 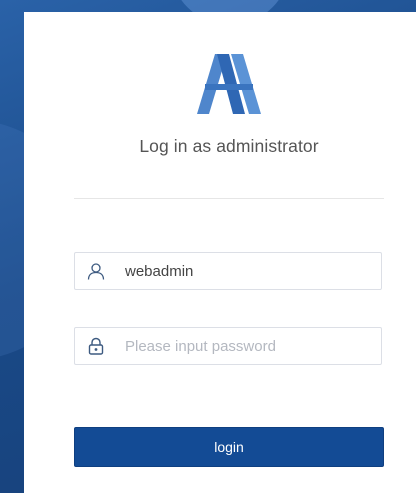 I want to click on lock-icon, so click(x=96, y=346).